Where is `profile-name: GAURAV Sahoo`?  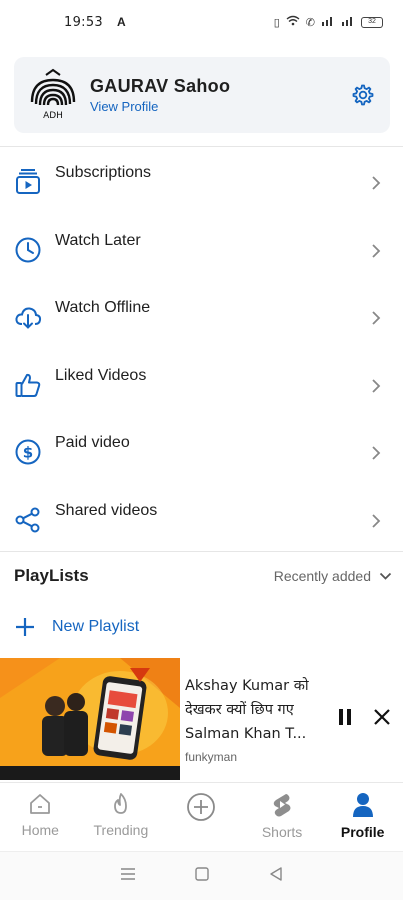 profile-name: GAURAV Sahoo is located at coordinates (160, 86).